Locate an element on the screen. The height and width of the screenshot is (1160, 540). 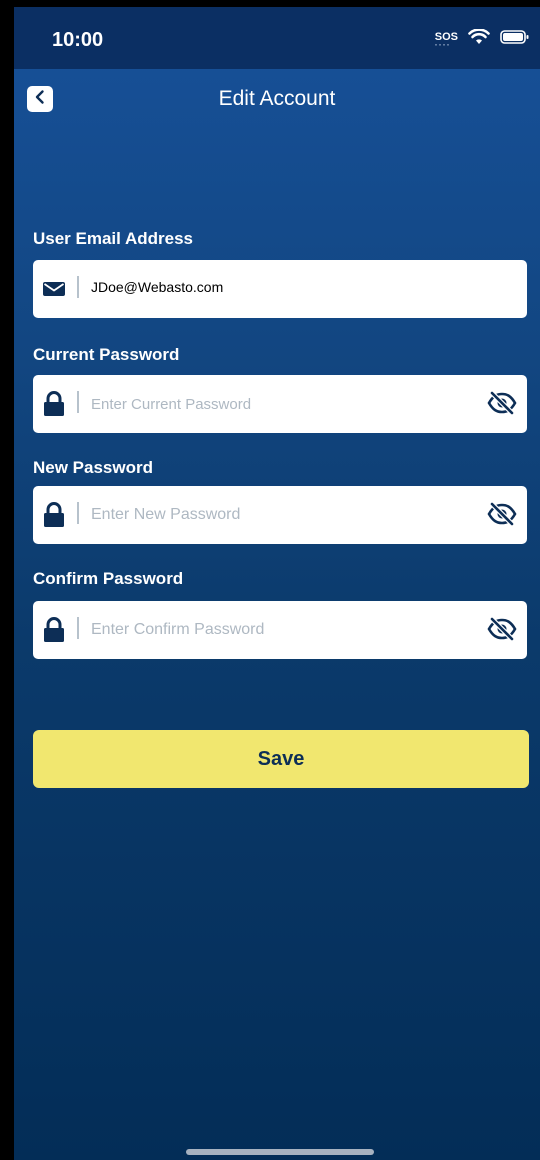
battery-icon is located at coordinates (515, 39).